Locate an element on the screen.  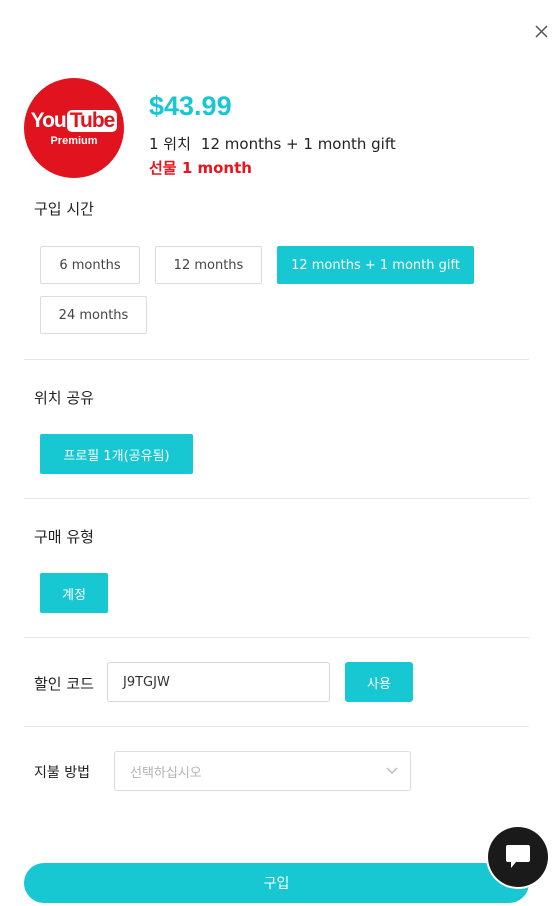
option-12-months: 12 months is located at coordinates (208, 265).